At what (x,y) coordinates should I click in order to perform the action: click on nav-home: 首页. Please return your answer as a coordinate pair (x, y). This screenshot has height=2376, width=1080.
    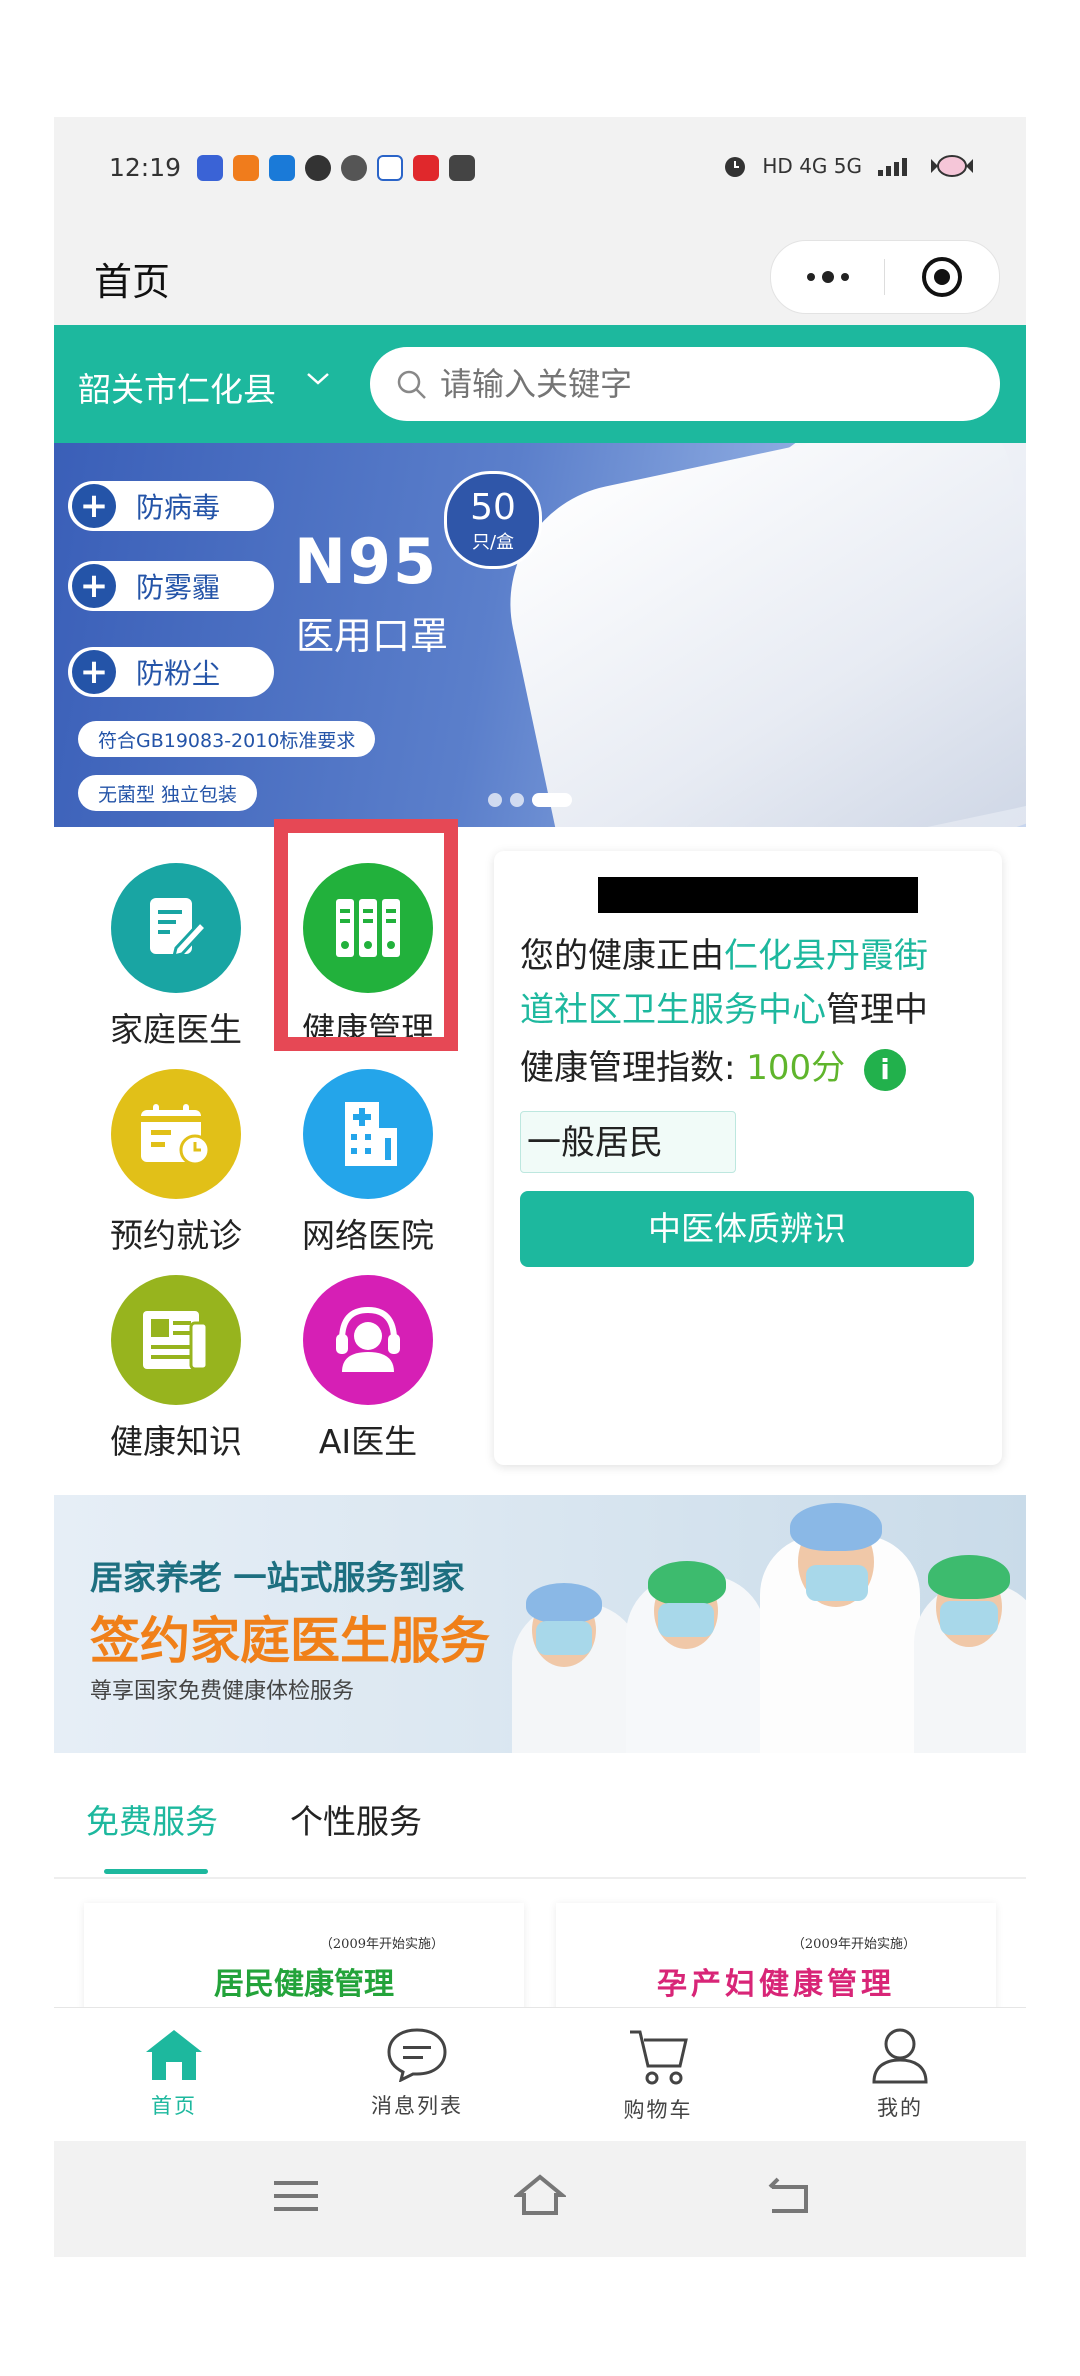
    Looking at the image, I should click on (174, 2073).